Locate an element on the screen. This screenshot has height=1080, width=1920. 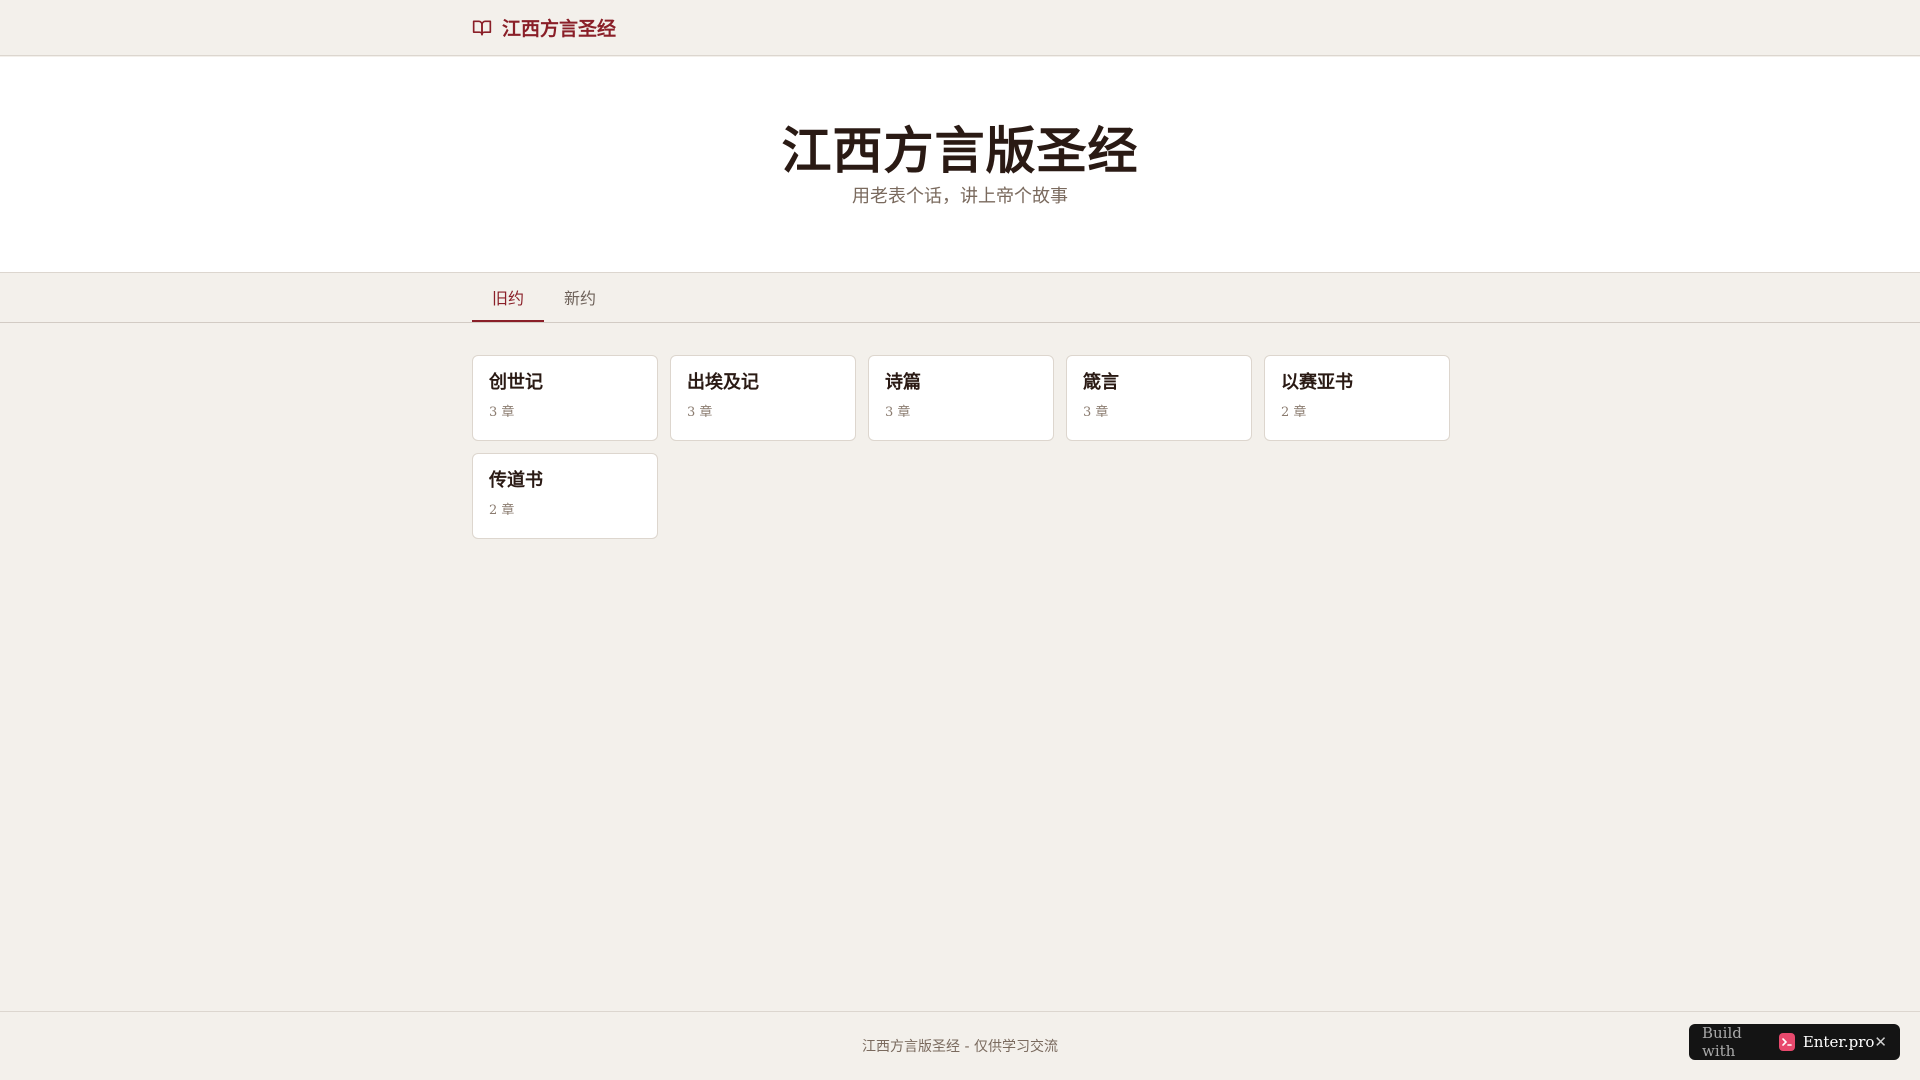
book-title: 出埃及记 is located at coordinates (723, 382).